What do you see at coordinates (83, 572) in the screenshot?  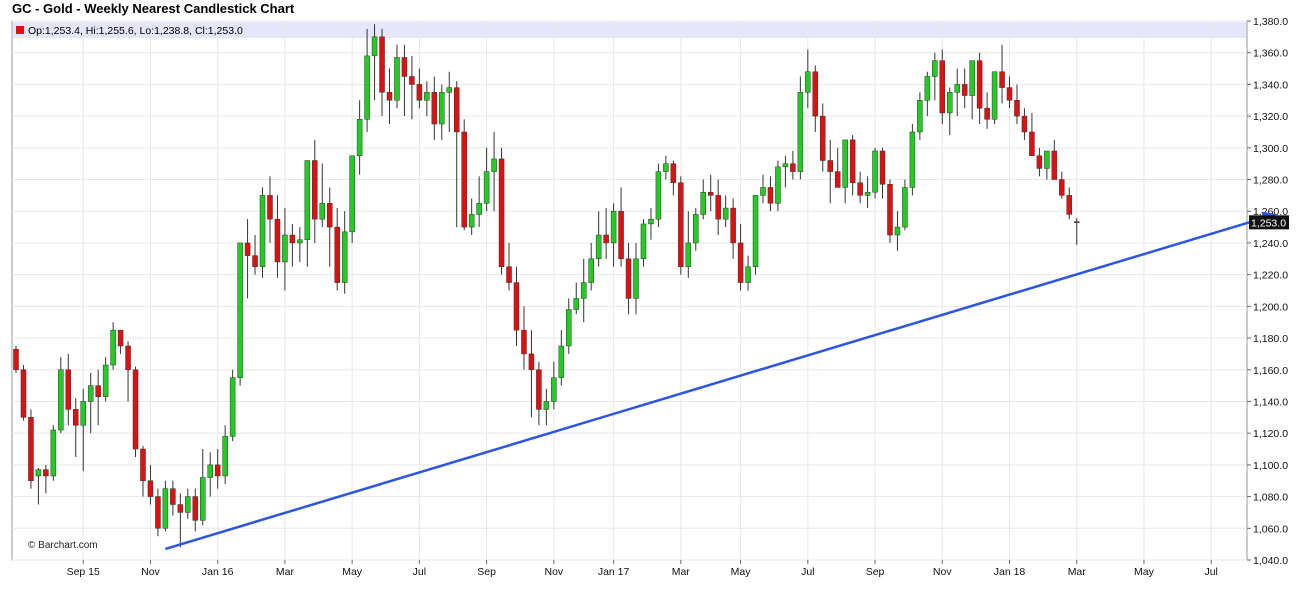 I see `x-tick-label: Sep 15` at bounding box center [83, 572].